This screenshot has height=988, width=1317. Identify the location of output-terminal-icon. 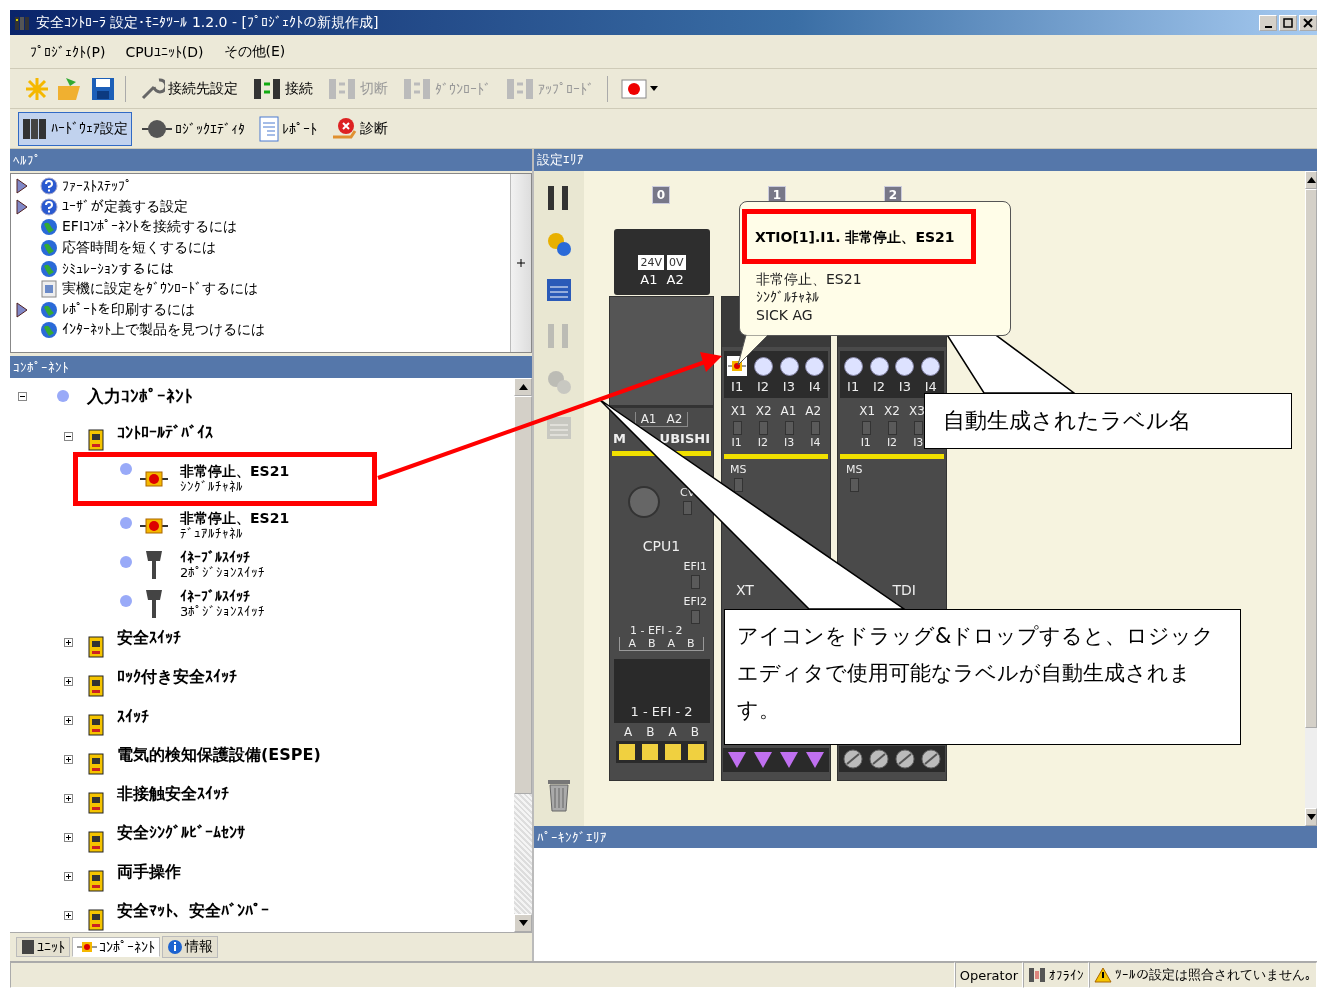
(737, 760).